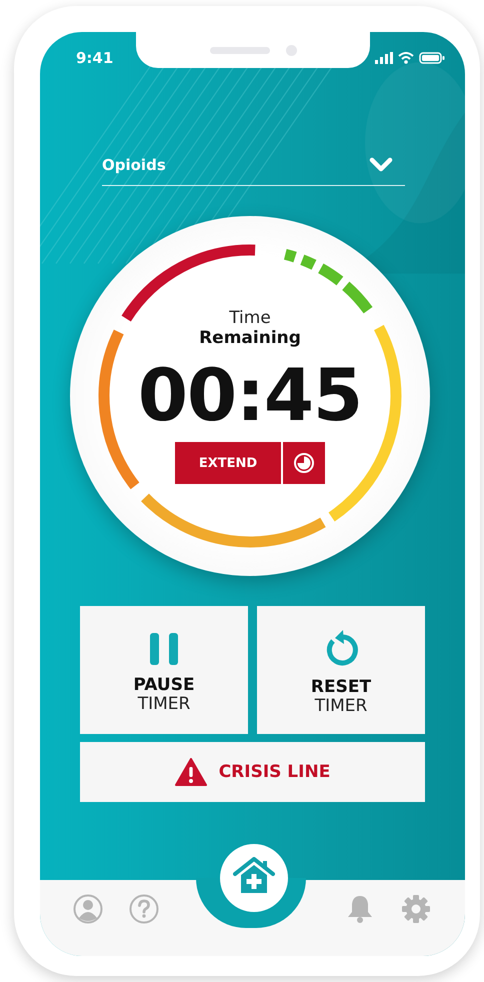 Image resolution: width=484 pixels, height=982 pixels. Describe the element at coordinates (432, 58) in the screenshot. I see `battery-icon` at that location.